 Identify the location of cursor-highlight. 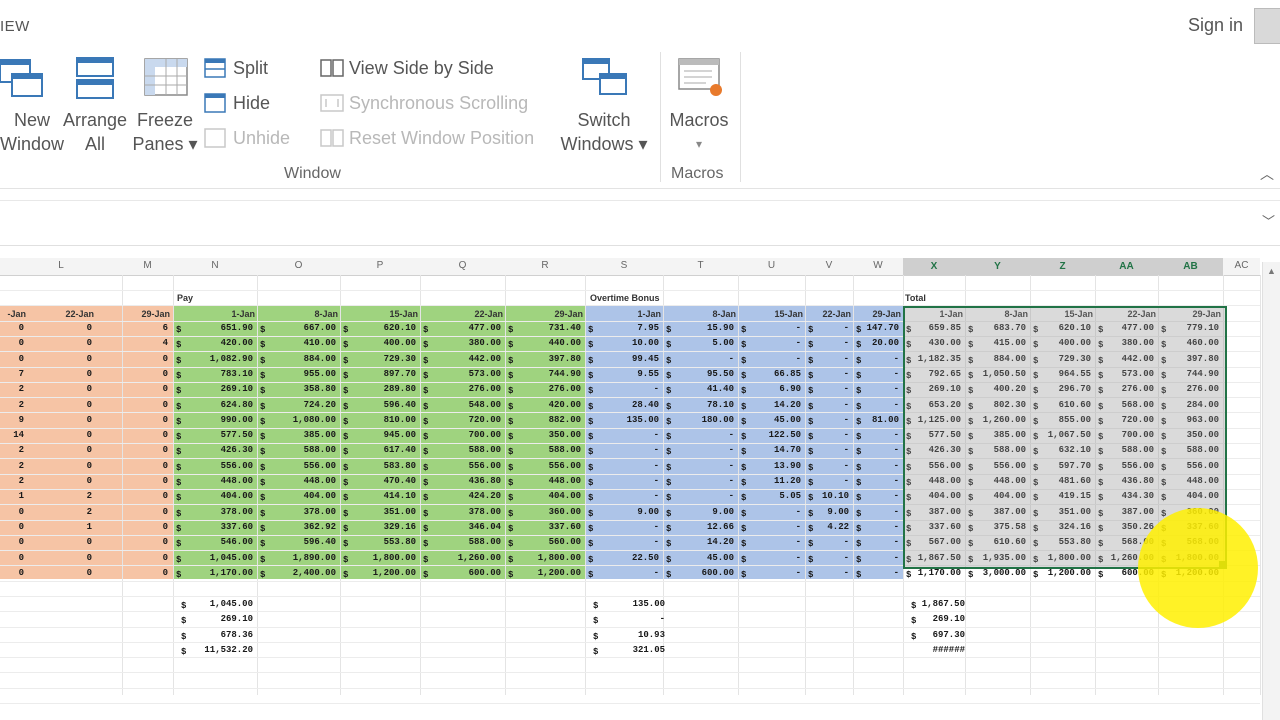
(1198, 568).